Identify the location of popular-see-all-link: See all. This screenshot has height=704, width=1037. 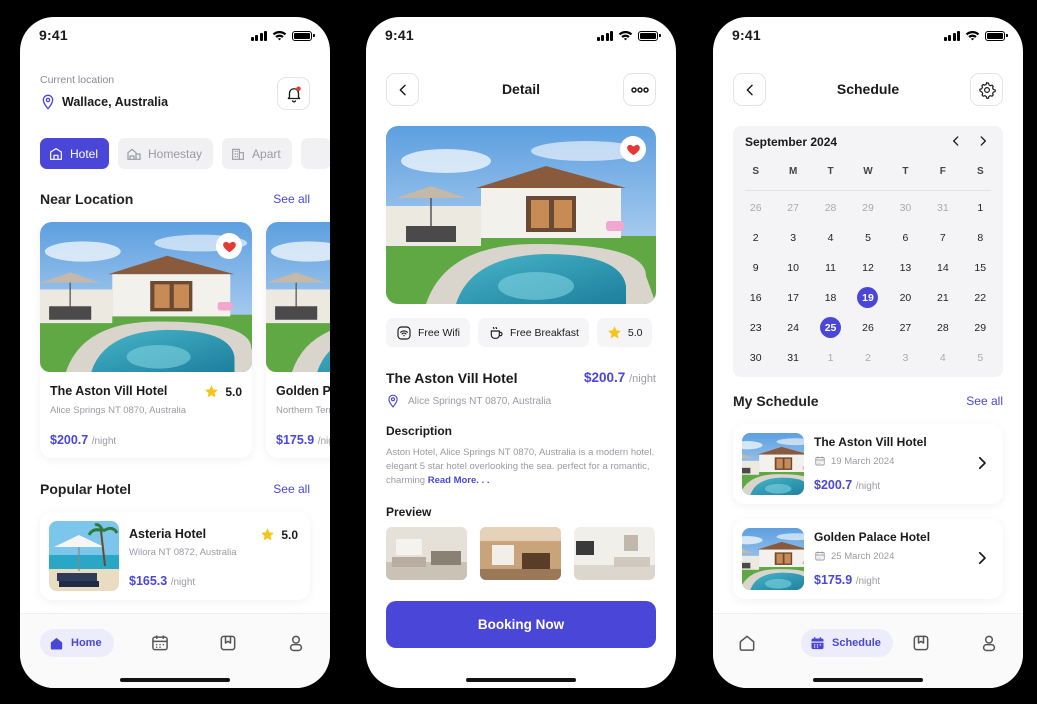
(291, 489).